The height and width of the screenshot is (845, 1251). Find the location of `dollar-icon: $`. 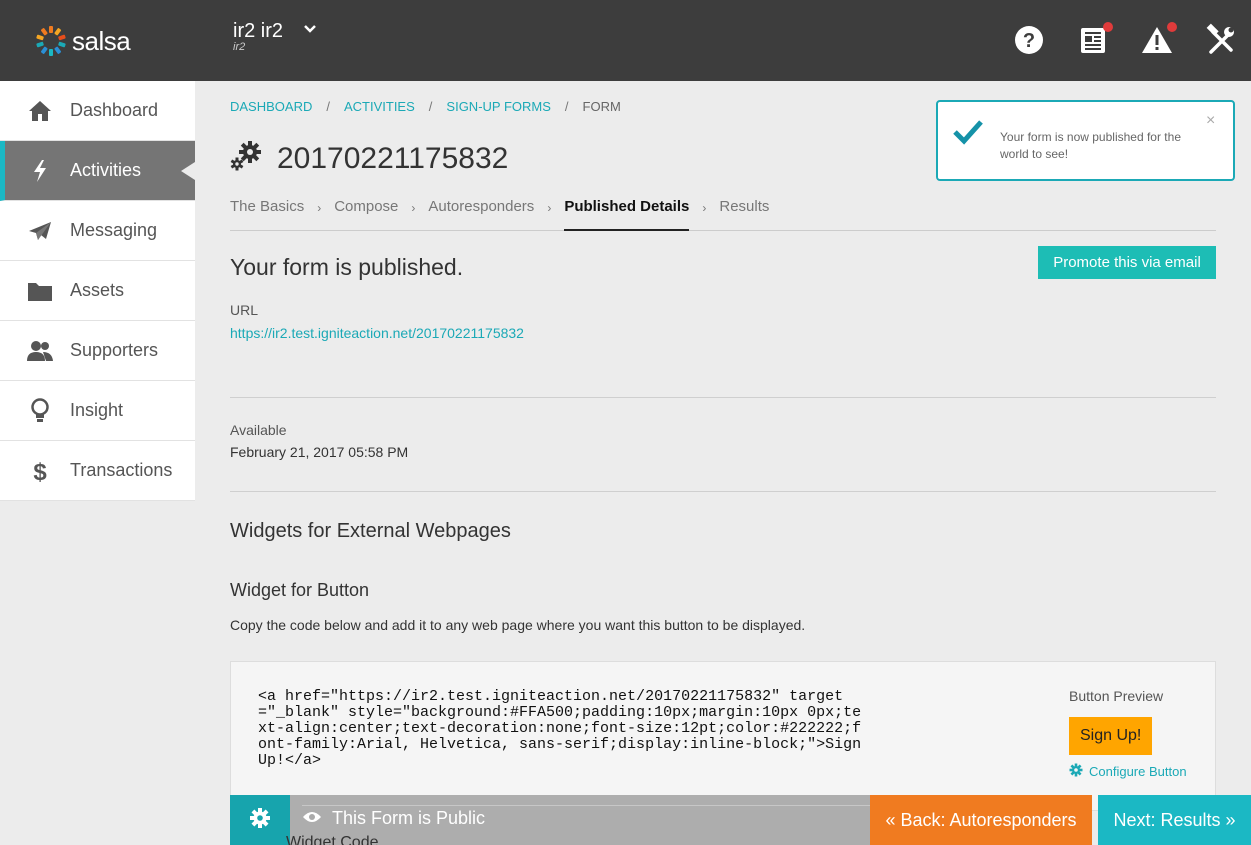

dollar-icon: $ is located at coordinates (40, 471).